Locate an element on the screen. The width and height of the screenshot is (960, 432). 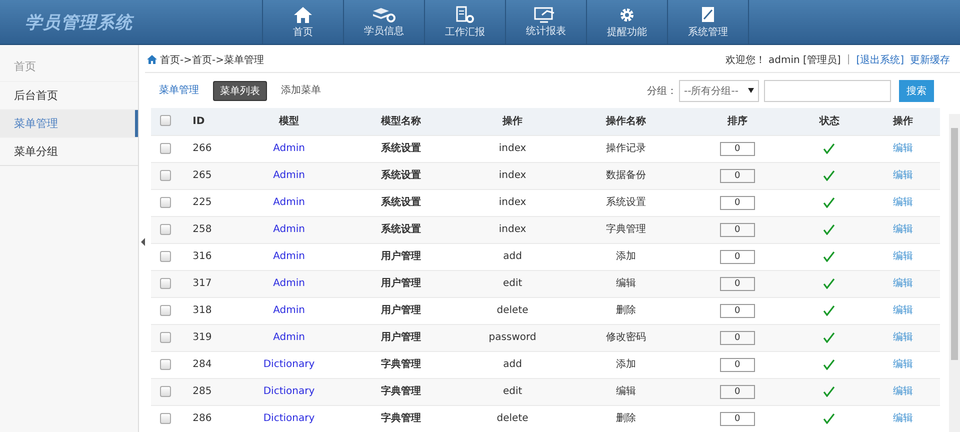
home-icon is located at coordinates (303, 15).